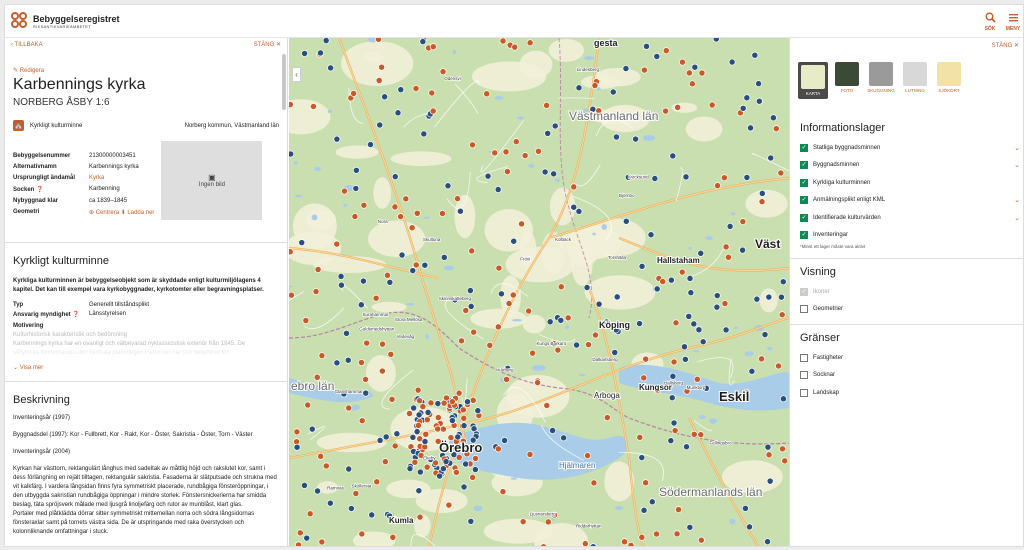 The image size is (1024, 550). I want to click on layer-checkbox-row: Fastigheter, so click(910, 358).